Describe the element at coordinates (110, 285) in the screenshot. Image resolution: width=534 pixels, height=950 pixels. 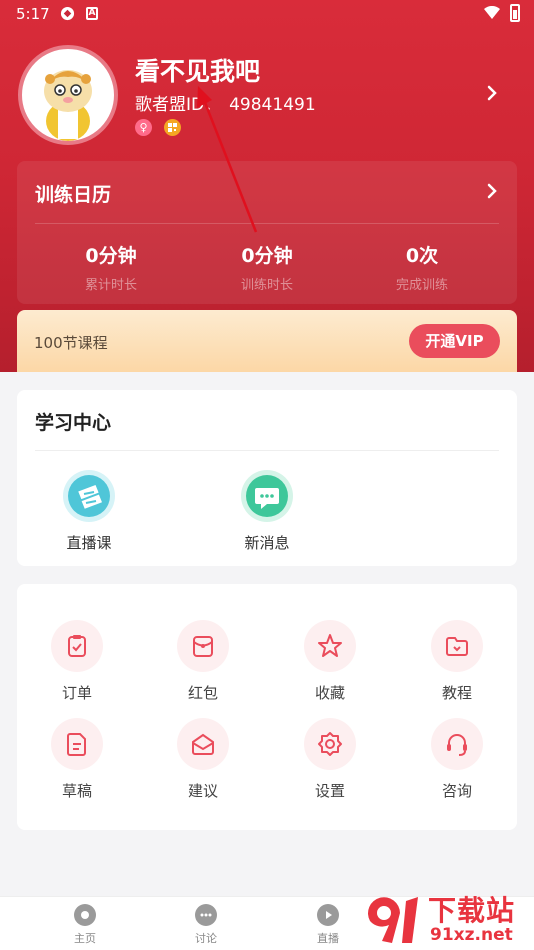
I see `stat-label: 累计时长` at that location.